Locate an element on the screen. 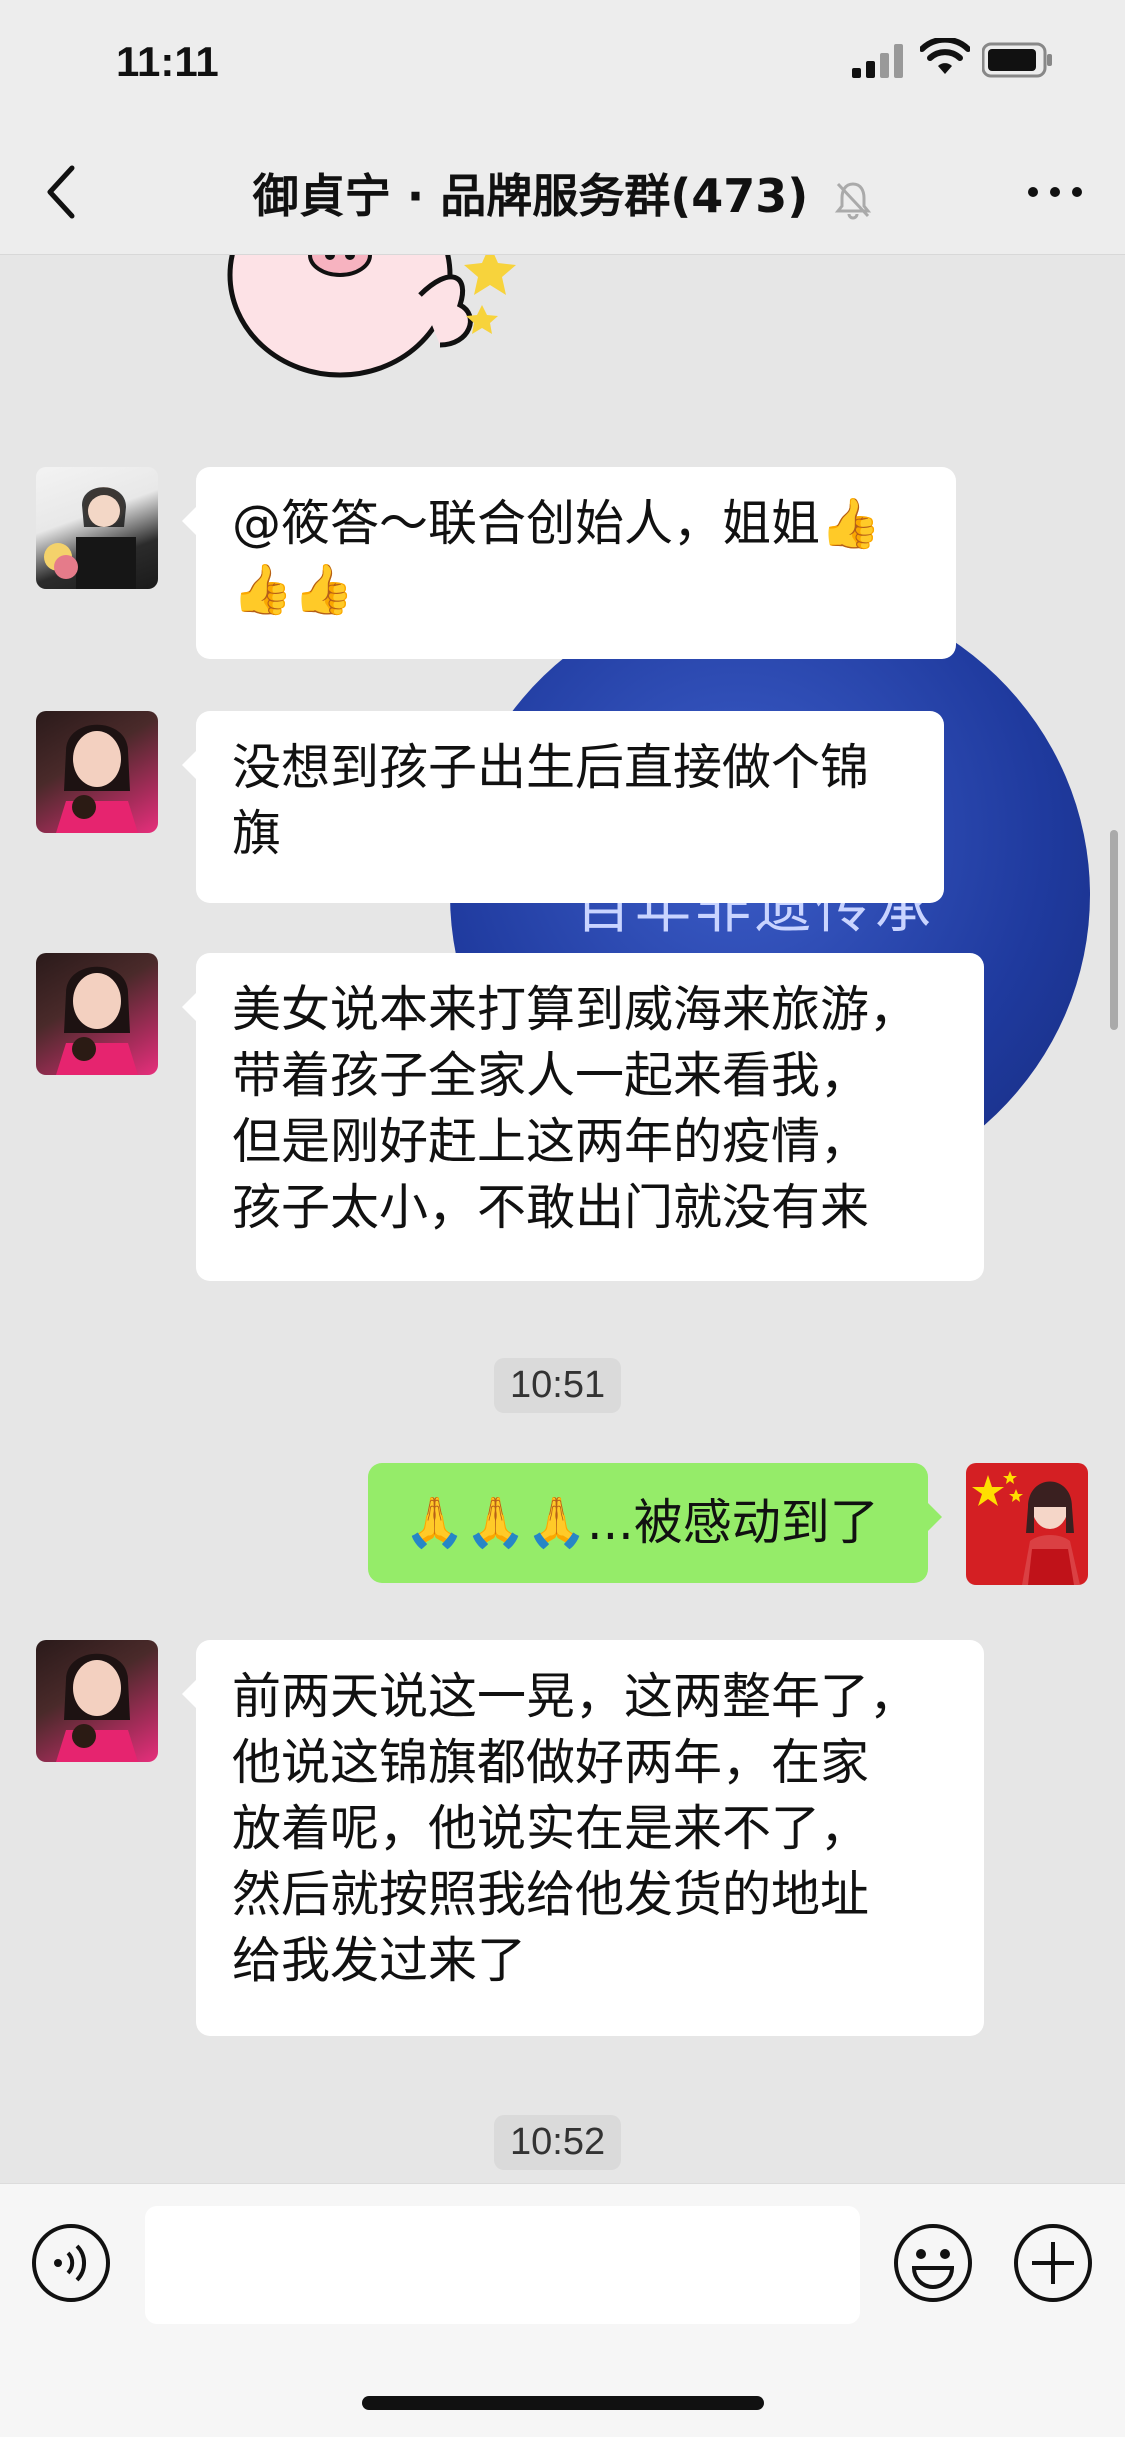  voice-icon is located at coordinates (71, 2263).